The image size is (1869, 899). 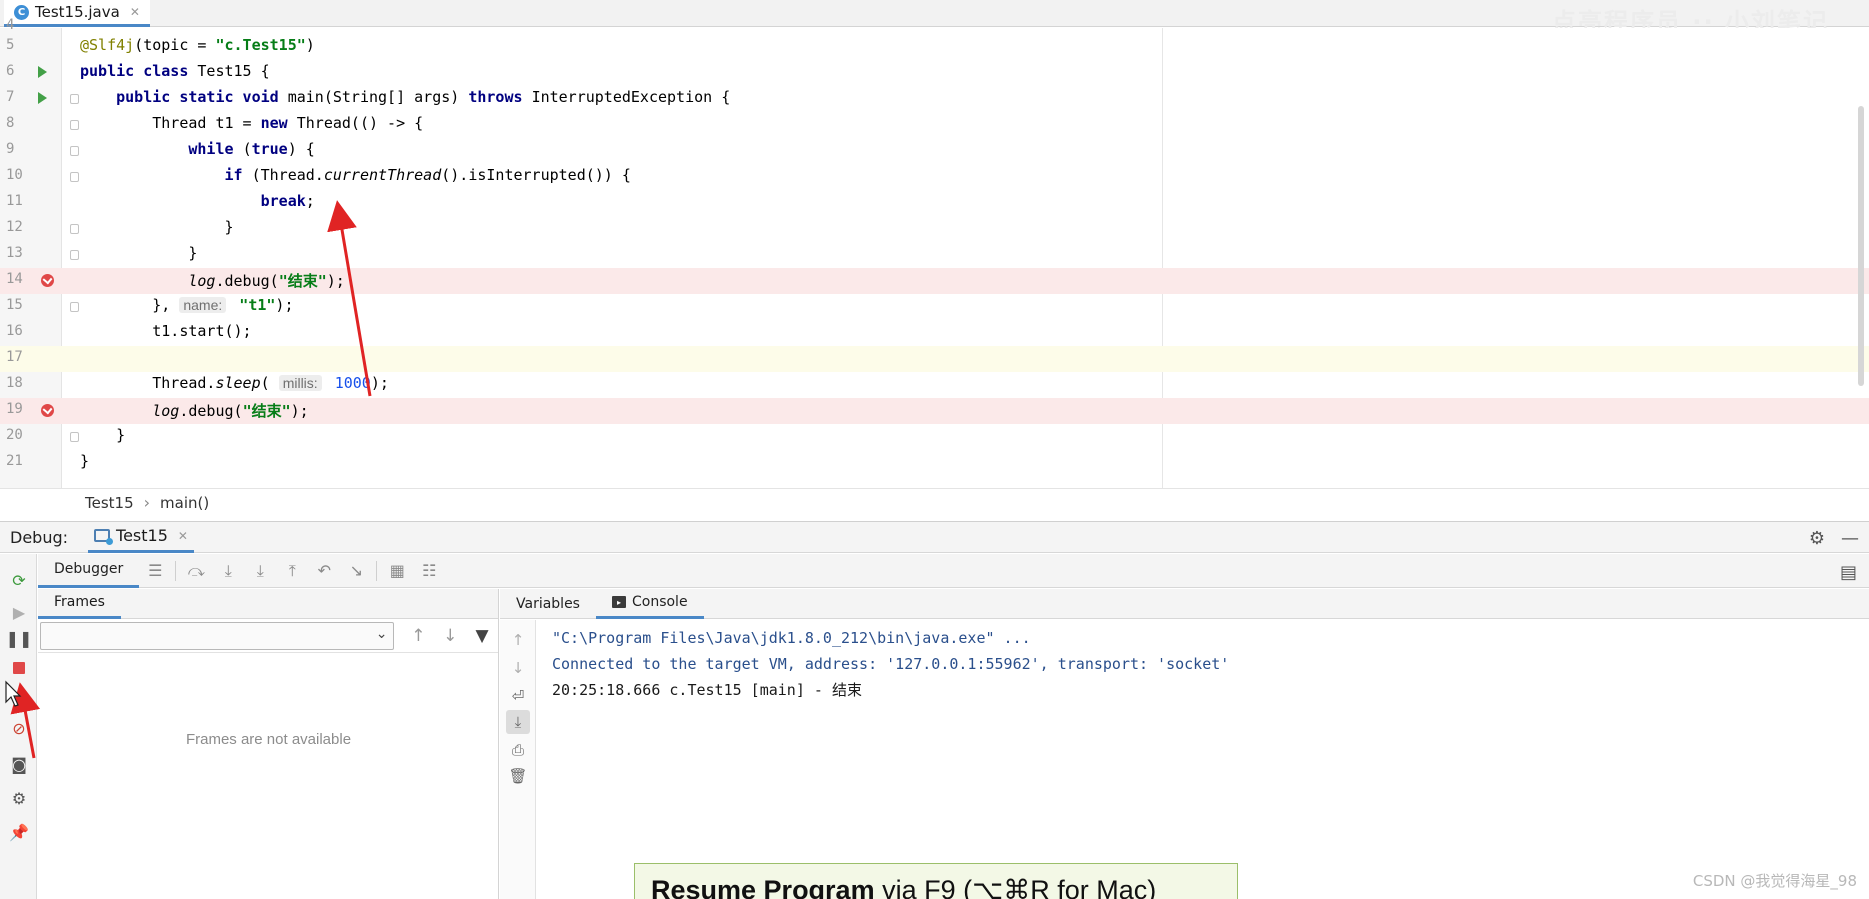 I want to click on code-text: @Slf4j(topic = "c.Test15"), so click(x=197, y=45).